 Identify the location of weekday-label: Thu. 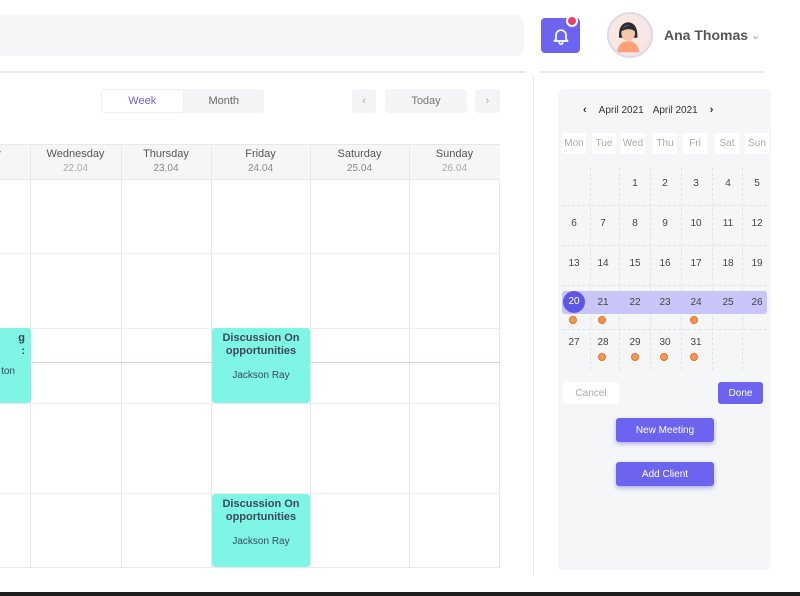
(665, 143).